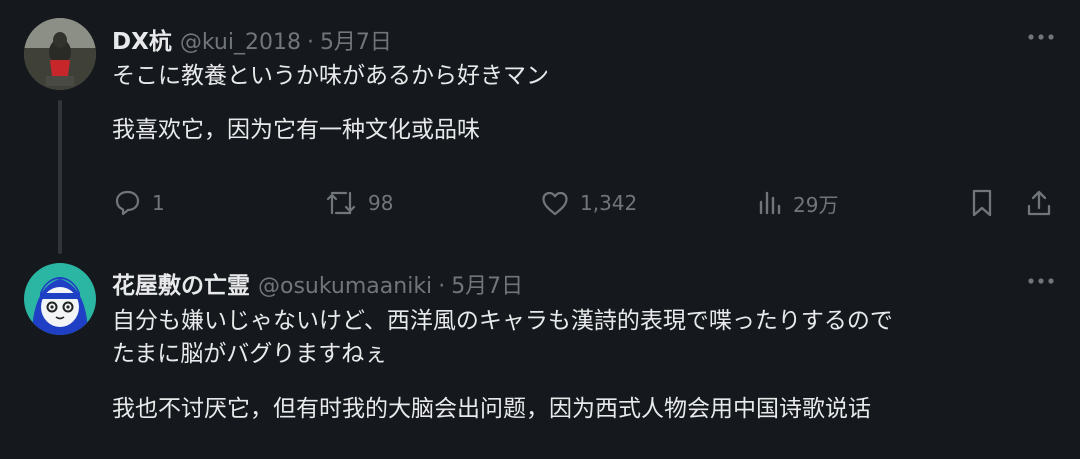 The width and height of the screenshot is (1080, 459). I want to click on reply-bubble-icon, so click(127, 203).